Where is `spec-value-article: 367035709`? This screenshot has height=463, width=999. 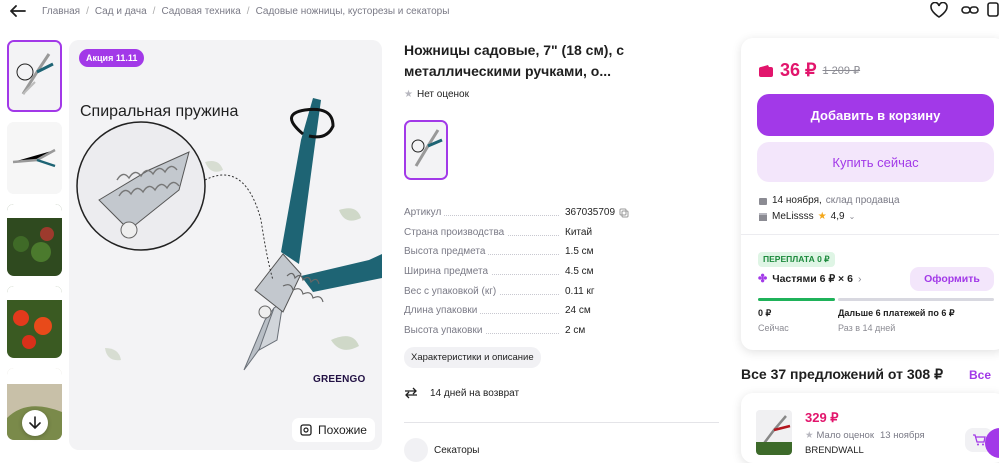
spec-value-article: 367035709 is located at coordinates (590, 213).